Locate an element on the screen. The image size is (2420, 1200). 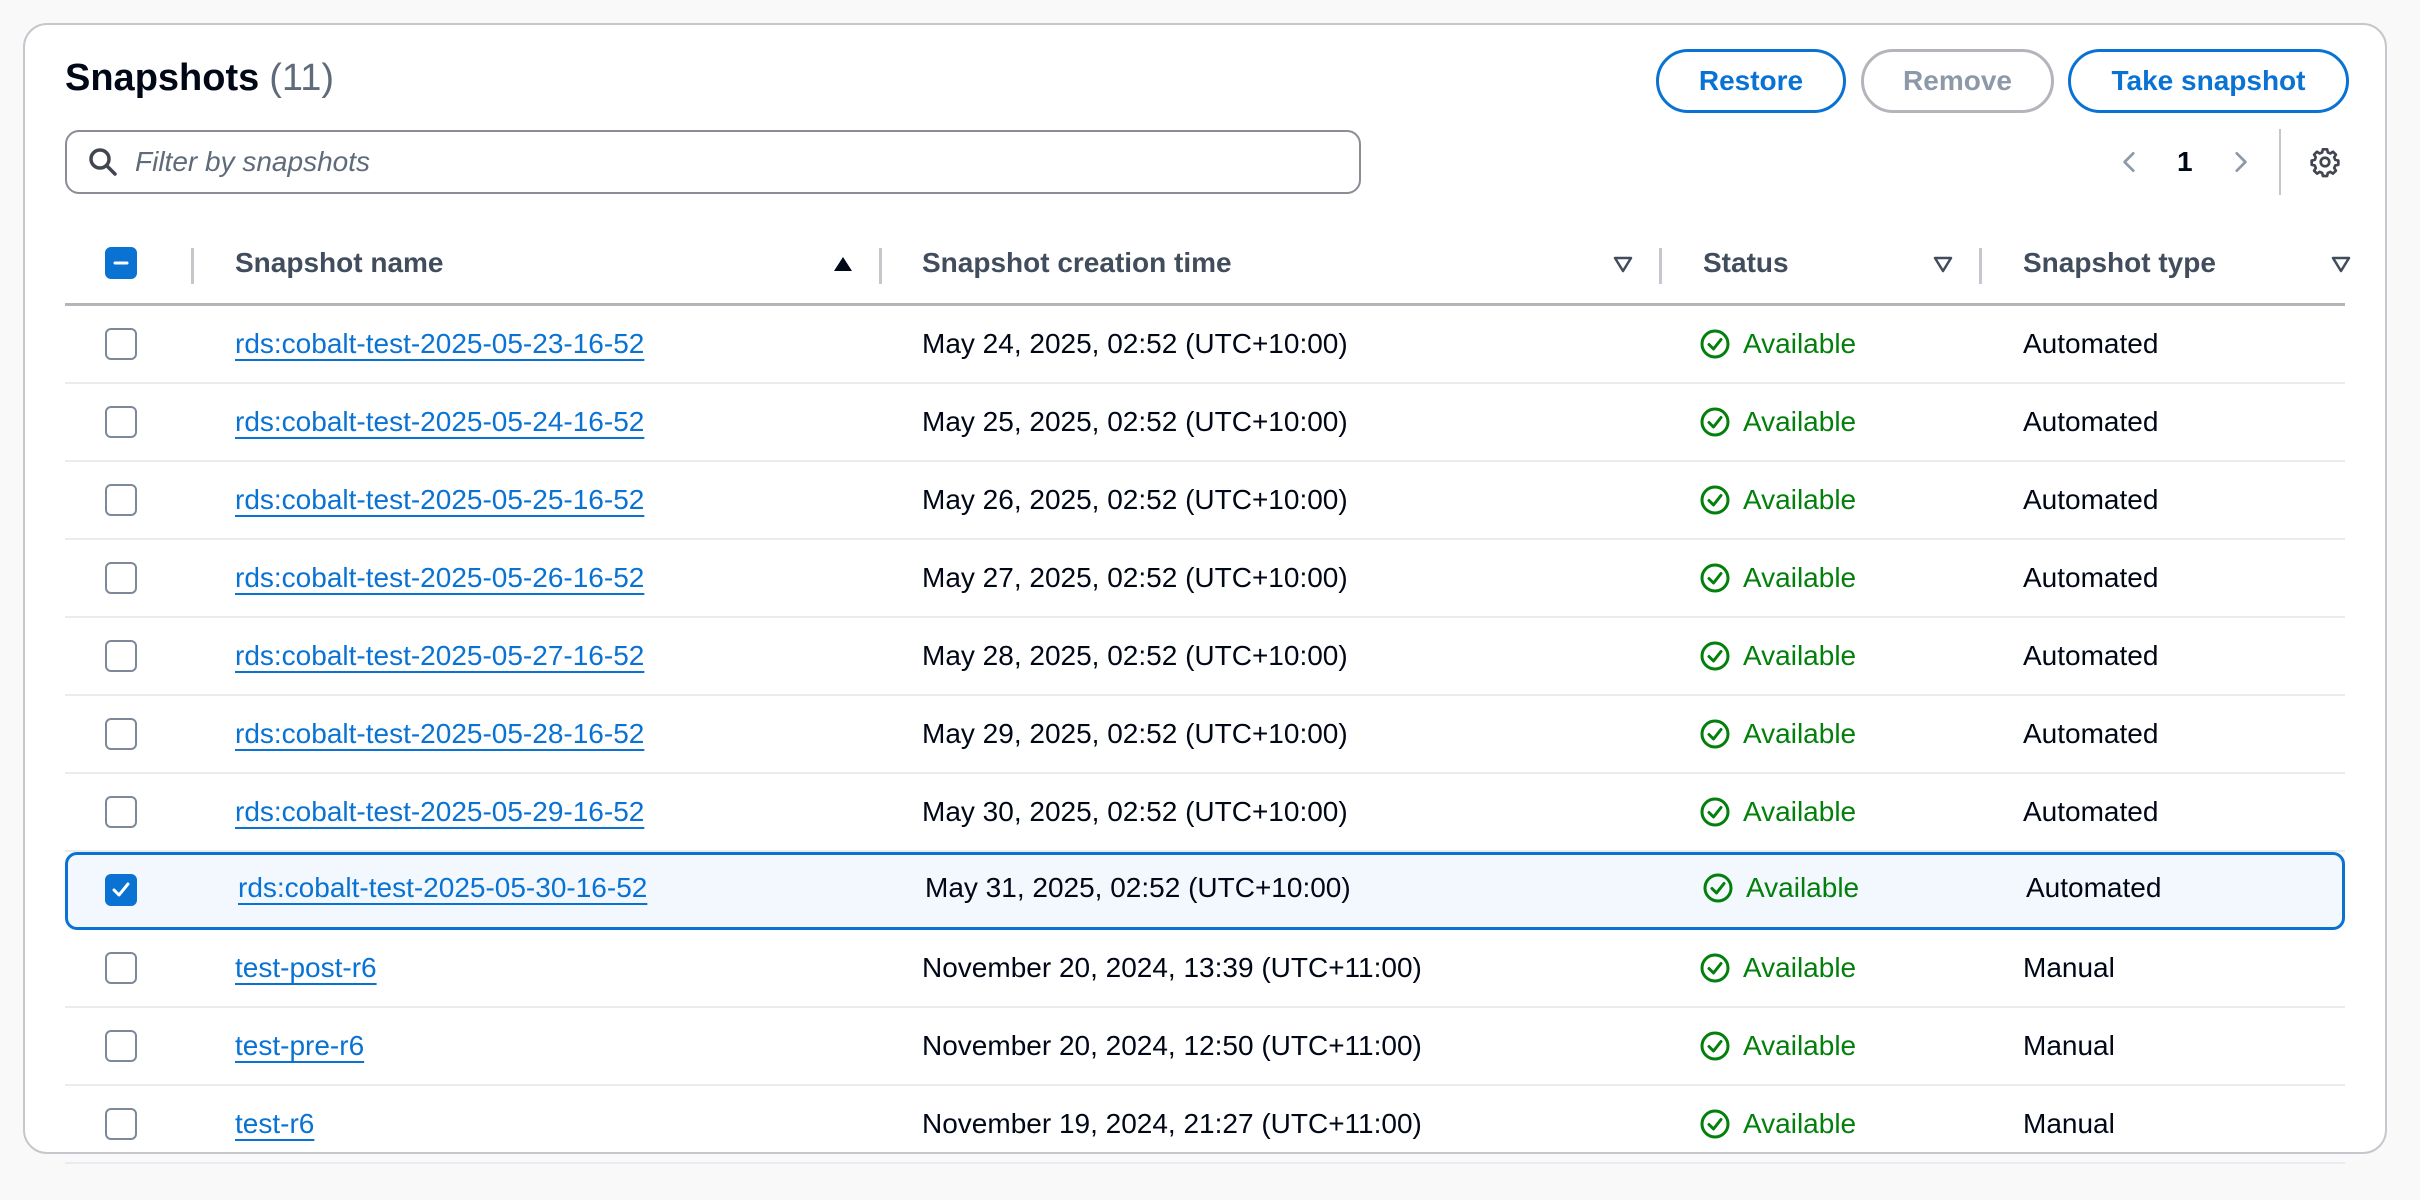
creation-time: May 29, 2025, 02:52 (UTC+10:00) is located at coordinates (1135, 733).